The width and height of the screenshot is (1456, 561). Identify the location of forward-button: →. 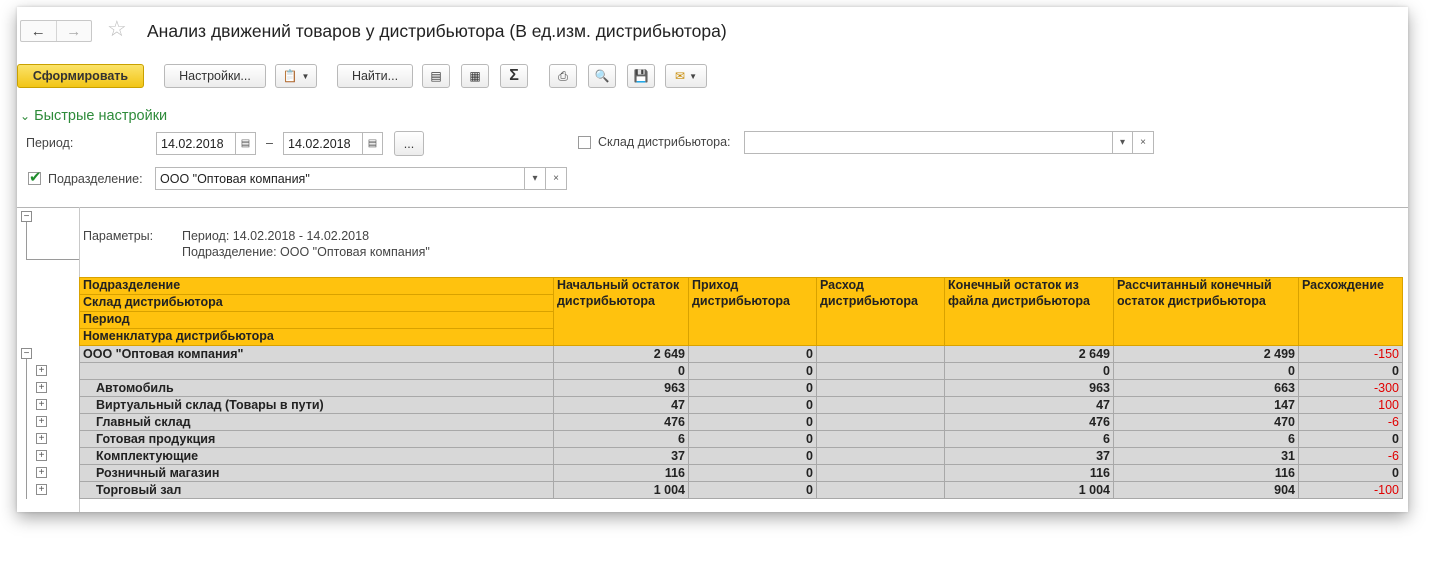
(73, 31).